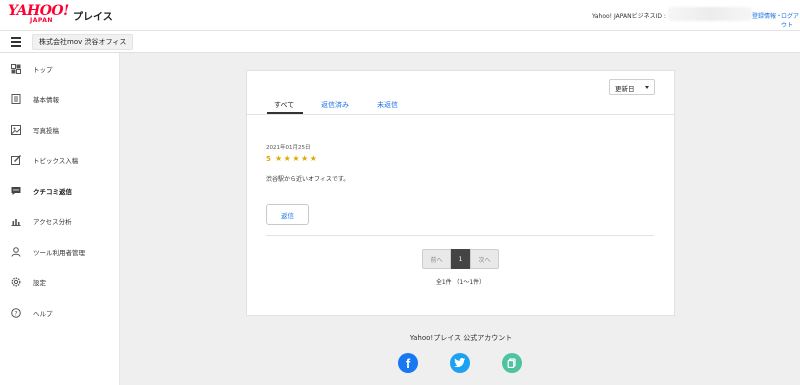 The height and width of the screenshot is (385, 800). Describe the element at coordinates (16, 282) in the screenshot. I see `gear-icon` at that location.